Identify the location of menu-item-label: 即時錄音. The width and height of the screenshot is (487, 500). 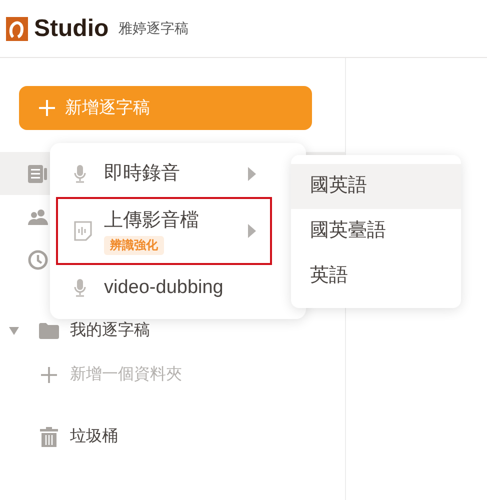
(142, 174).